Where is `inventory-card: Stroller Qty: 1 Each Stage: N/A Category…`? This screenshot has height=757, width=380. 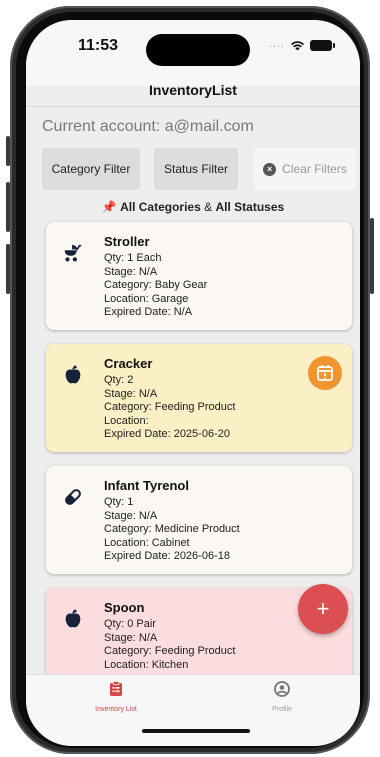
inventory-card: Stroller Qty: 1 Each Stage: N/A Category… is located at coordinates (199, 276).